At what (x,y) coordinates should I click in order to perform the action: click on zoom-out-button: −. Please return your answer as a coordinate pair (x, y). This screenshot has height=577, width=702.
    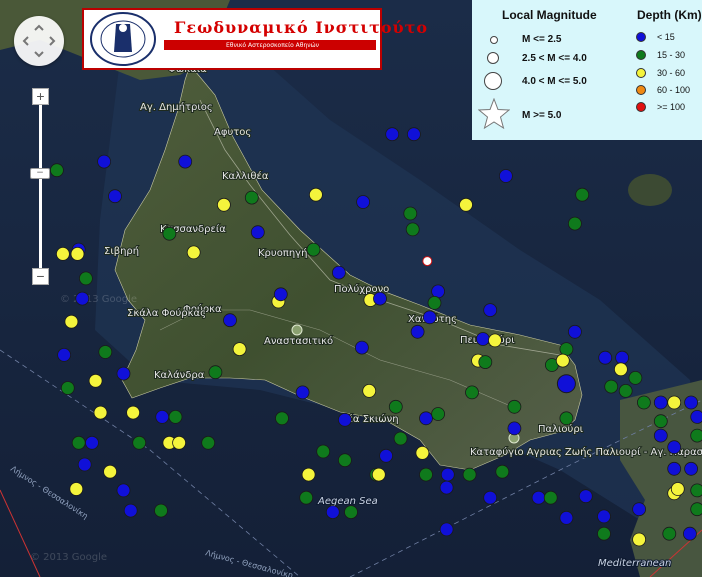
    Looking at the image, I should click on (40, 276).